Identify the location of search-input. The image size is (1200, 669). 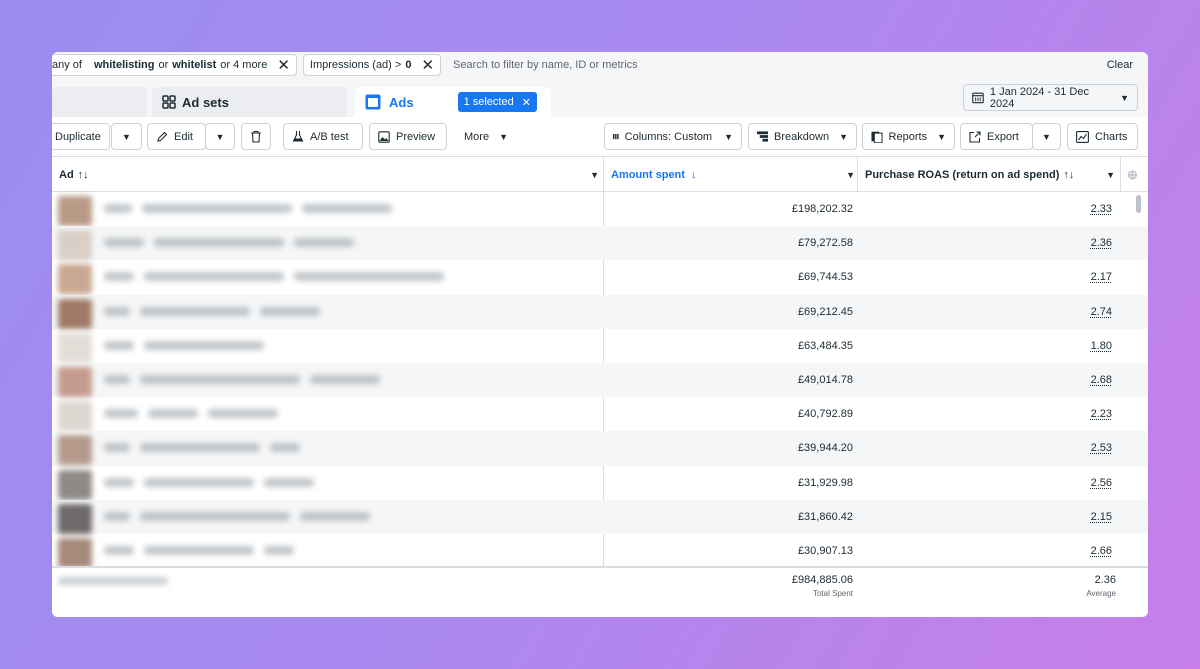
(777, 65).